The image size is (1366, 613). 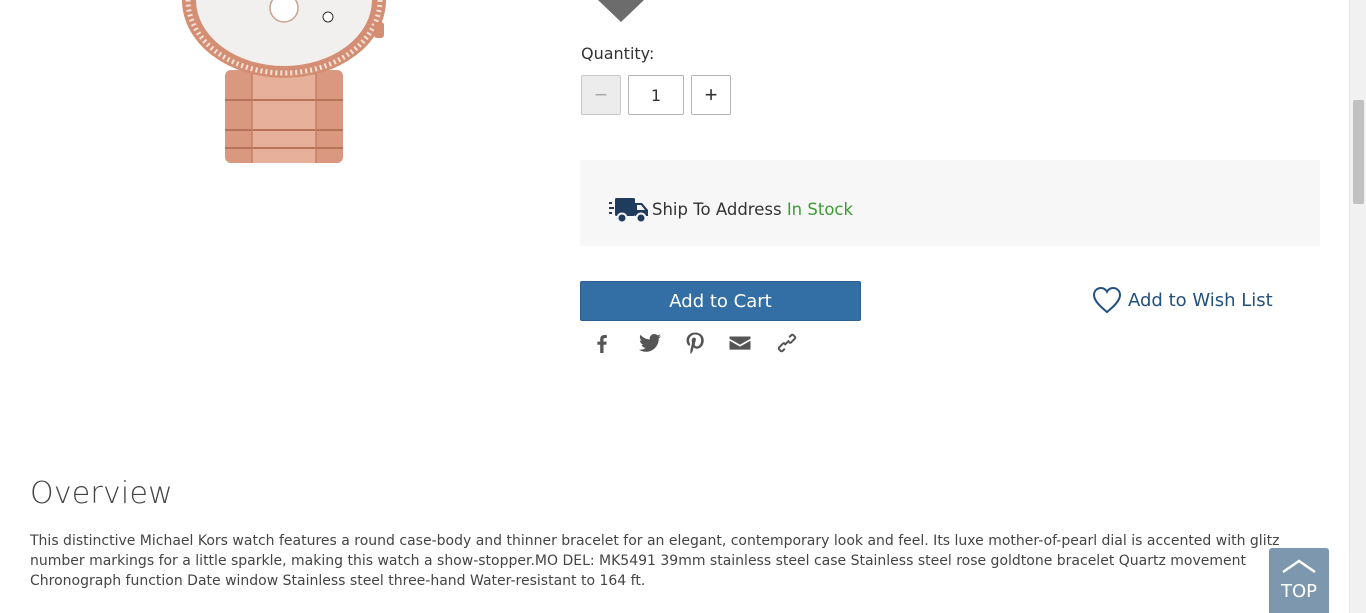 I want to click on pinterest-icon, so click(x=695, y=343).